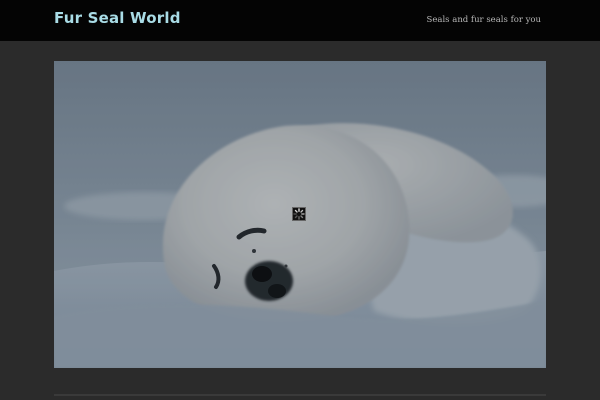  What do you see at coordinates (117, 18) in the screenshot?
I see `site-title-link: Fur Seal World` at bounding box center [117, 18].